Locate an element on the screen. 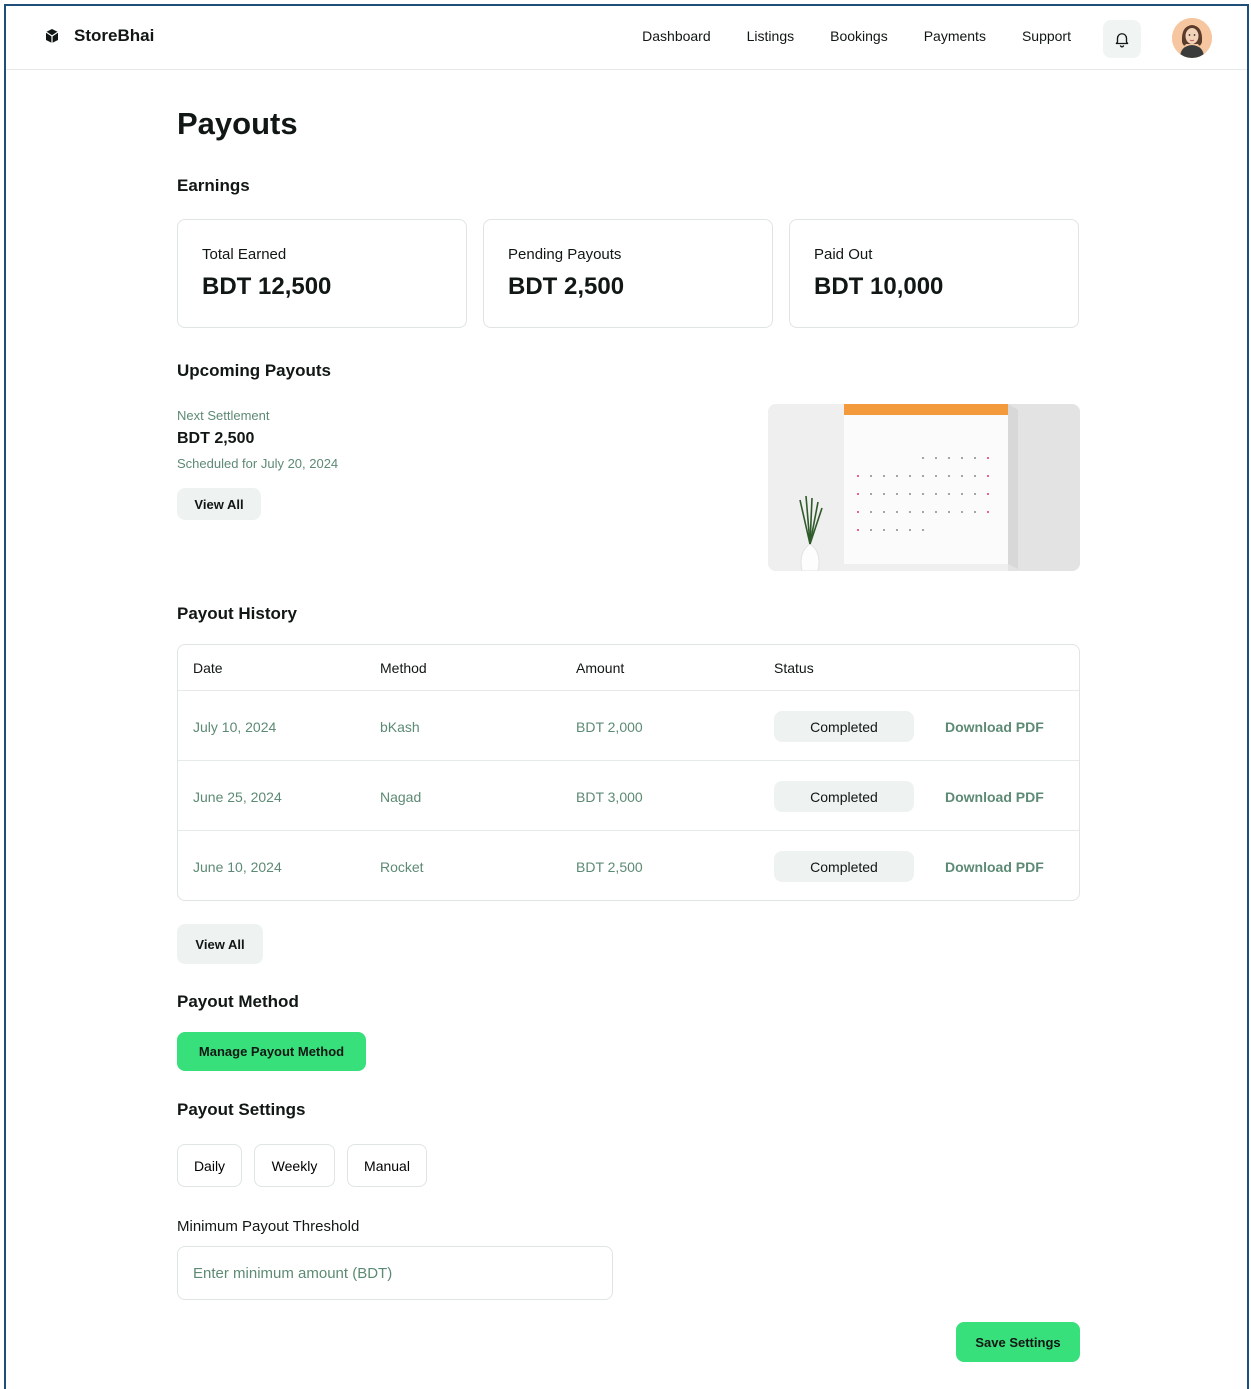 This screenshot has width=1251, height=1389. brand: StoreBhai is located at coordinates (99, 36).